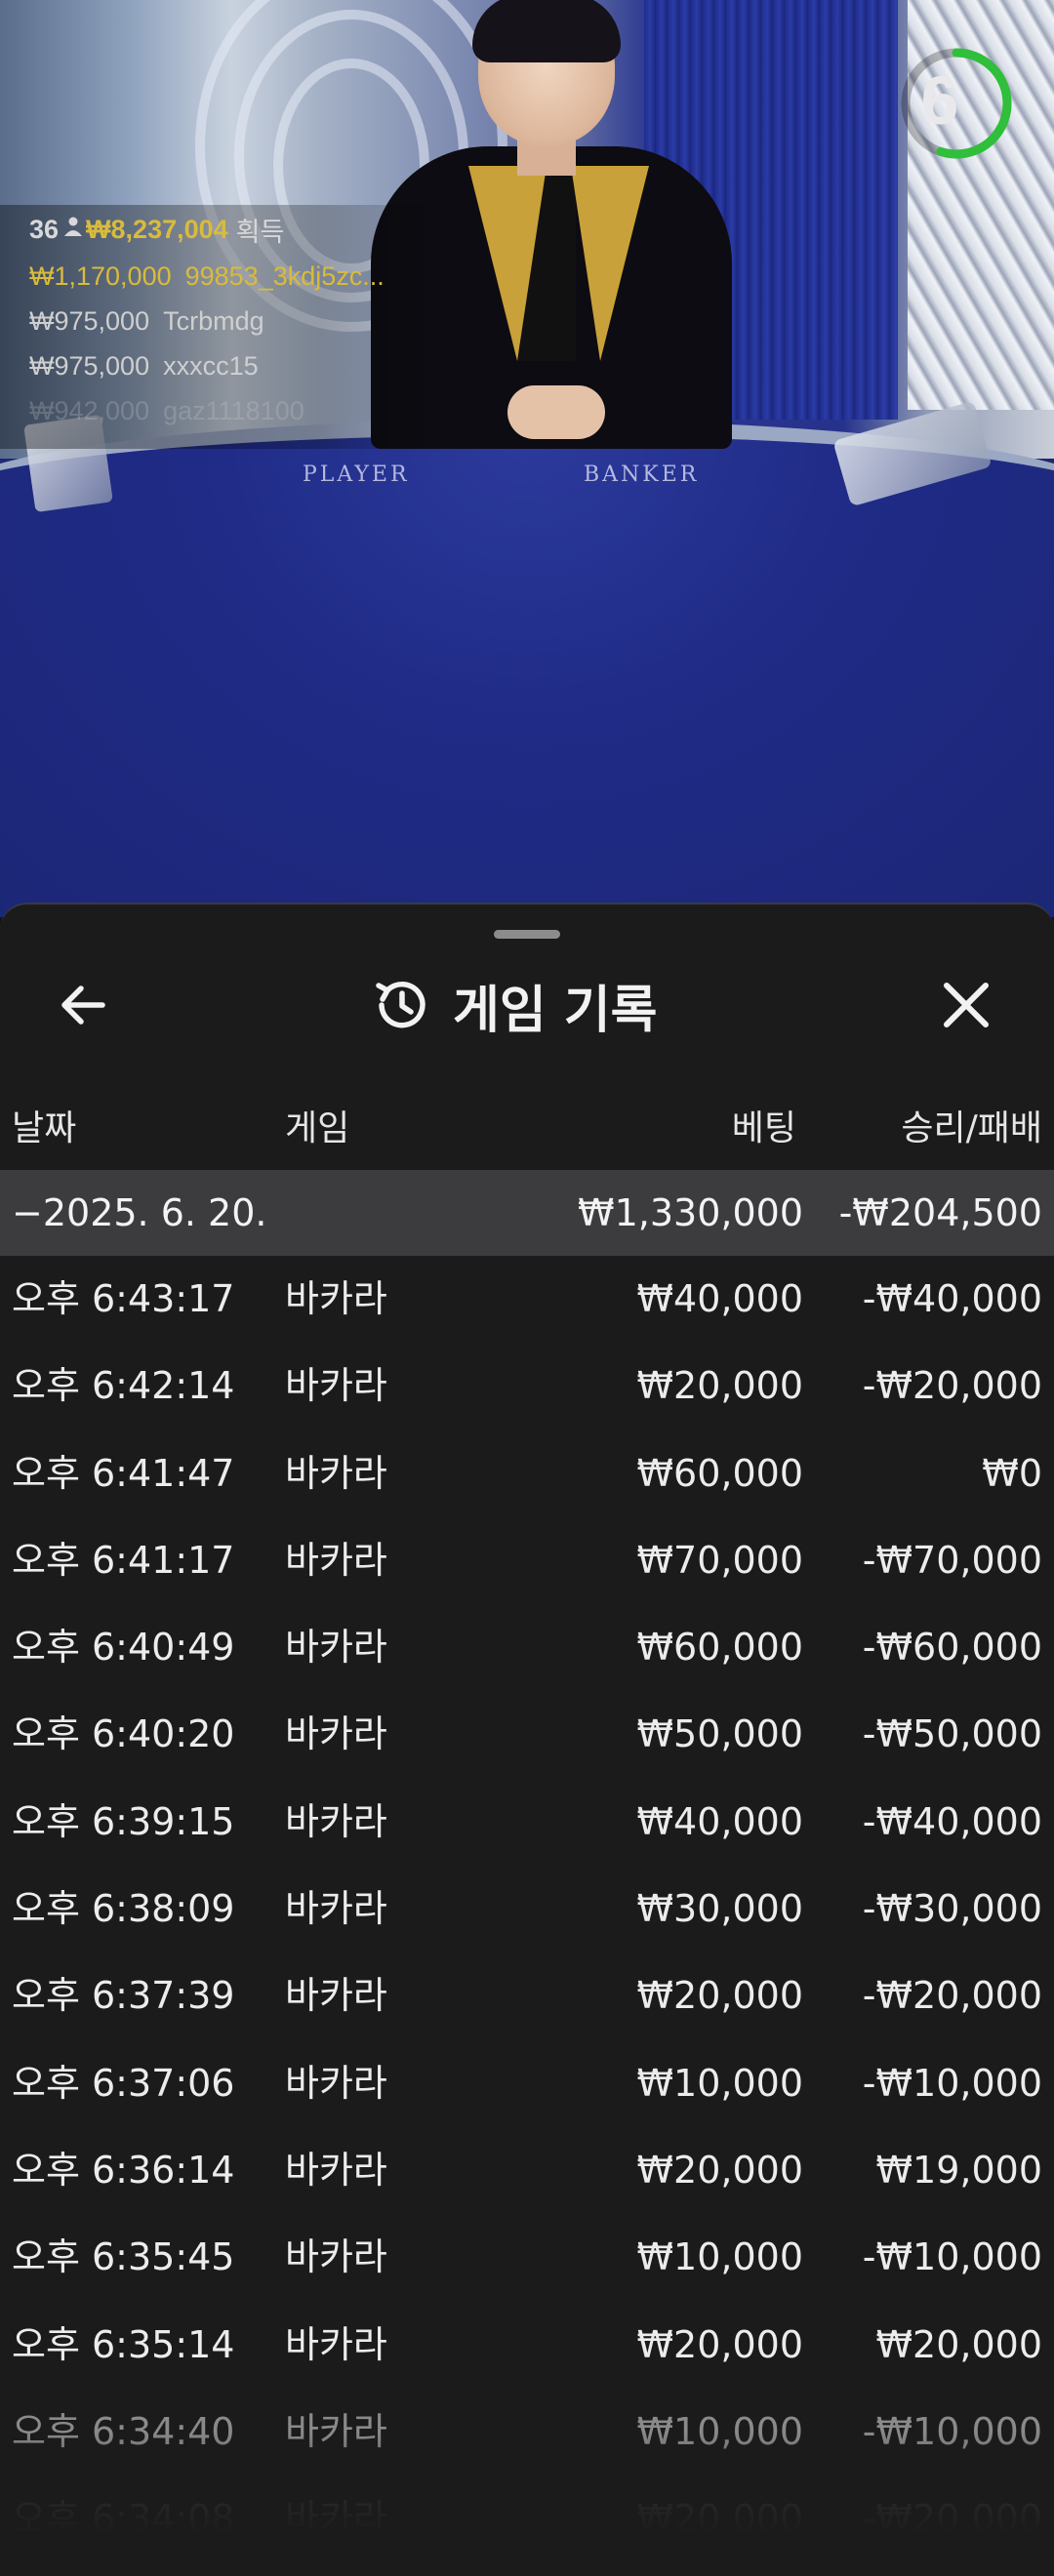 This screenshot has width=1054, height=2576. I want to click on row-time: 오후 6:37:39, so click(123, 1996).